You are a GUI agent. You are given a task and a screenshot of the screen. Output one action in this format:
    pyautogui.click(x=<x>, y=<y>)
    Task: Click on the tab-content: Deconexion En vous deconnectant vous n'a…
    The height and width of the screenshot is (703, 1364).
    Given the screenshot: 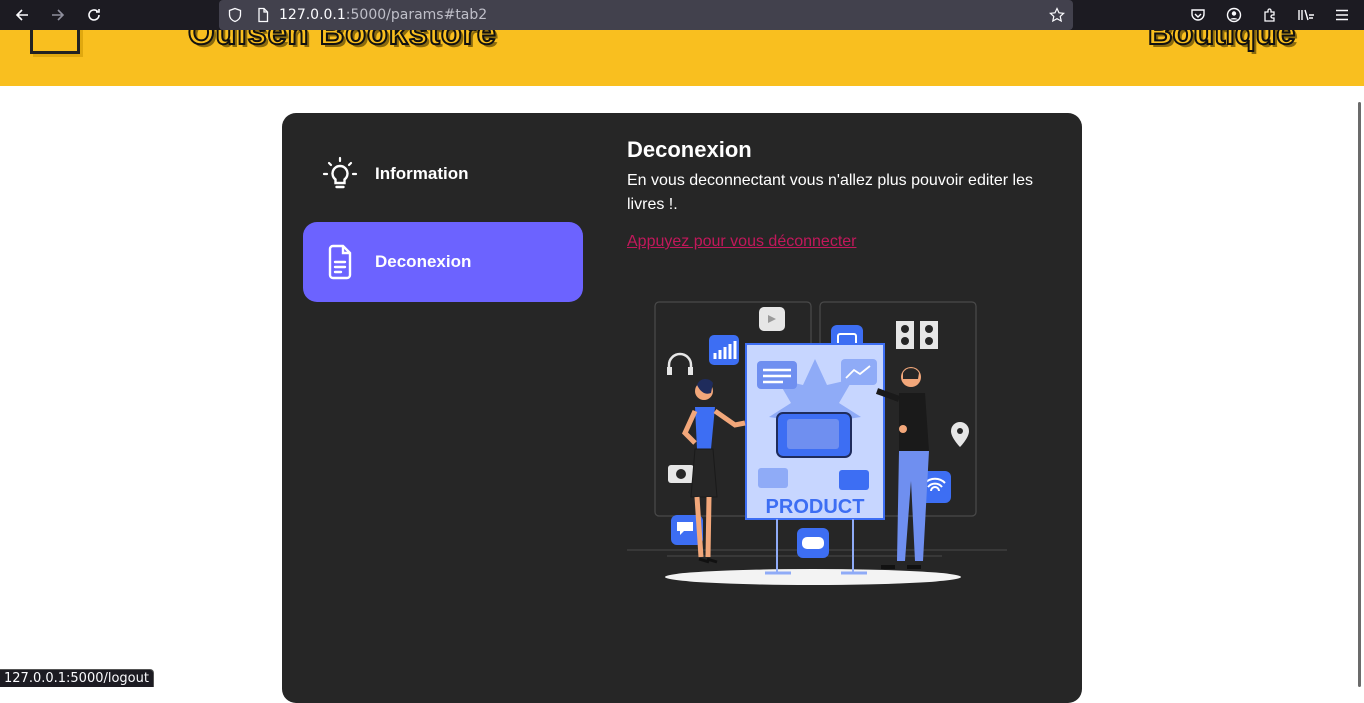 What is the action you would take?
    pyautogui.click(x=842, y=194)
    